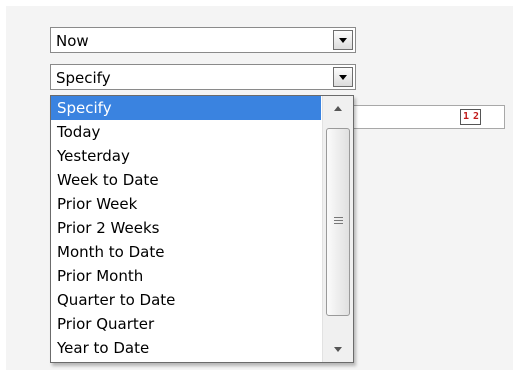  Describe the element at coordinates (203, 40) in the screenshot. I see `time-select: Now` at that location.